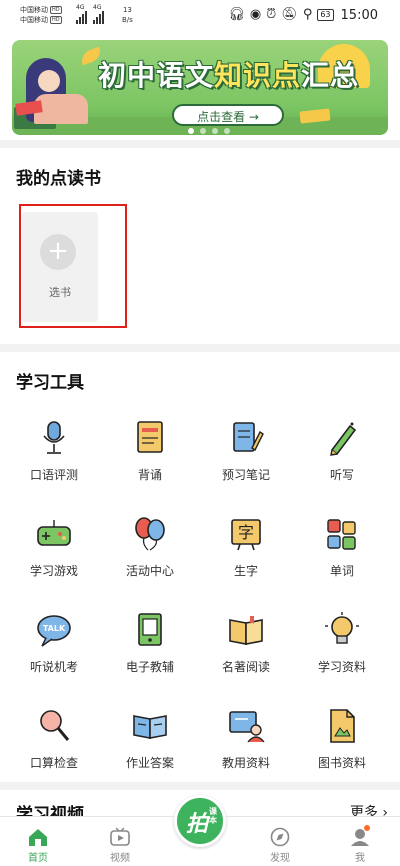  I want to click on nav-me: 我, so click(360, 840).